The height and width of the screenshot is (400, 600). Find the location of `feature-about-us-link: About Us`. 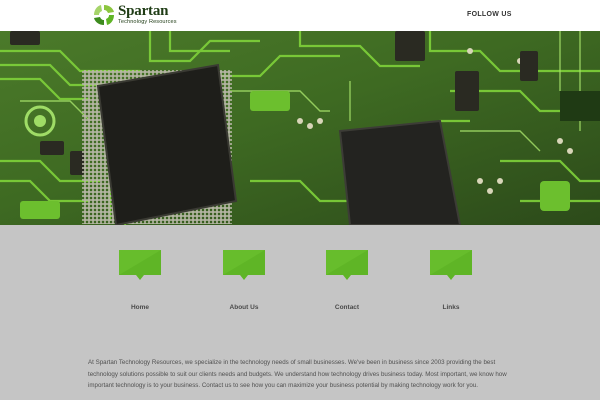

feature-about-us-link: About Us is located at coordinates (244, 307).